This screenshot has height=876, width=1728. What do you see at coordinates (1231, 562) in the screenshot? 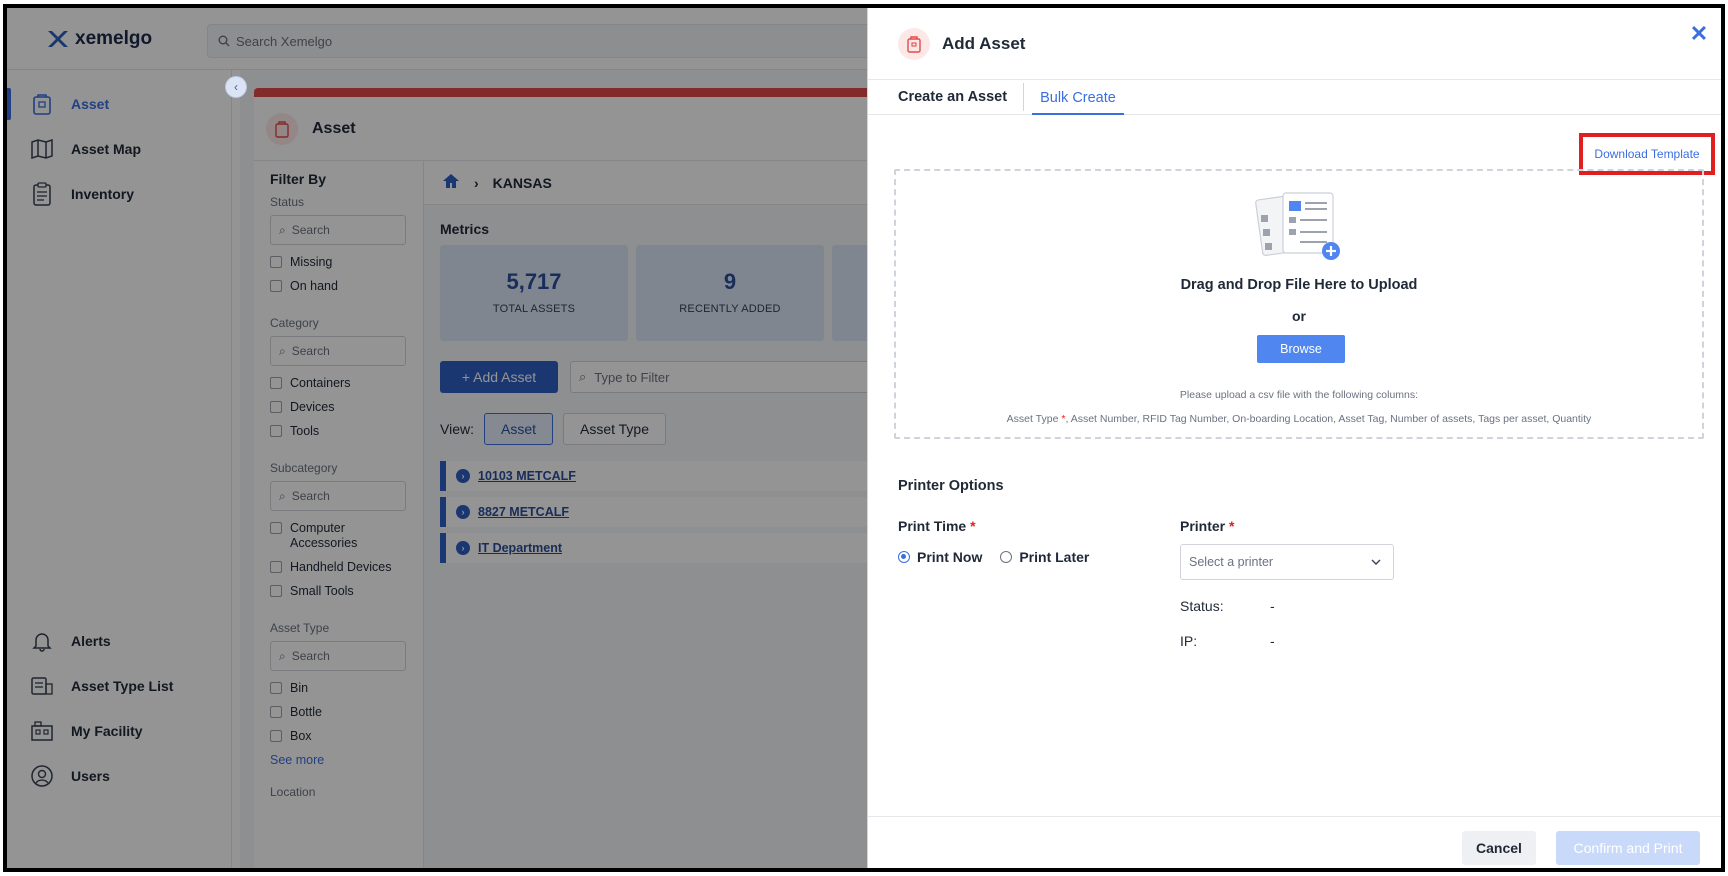
I see `printer-placeholder: Select a printer` at bounding box center [1231, 562].